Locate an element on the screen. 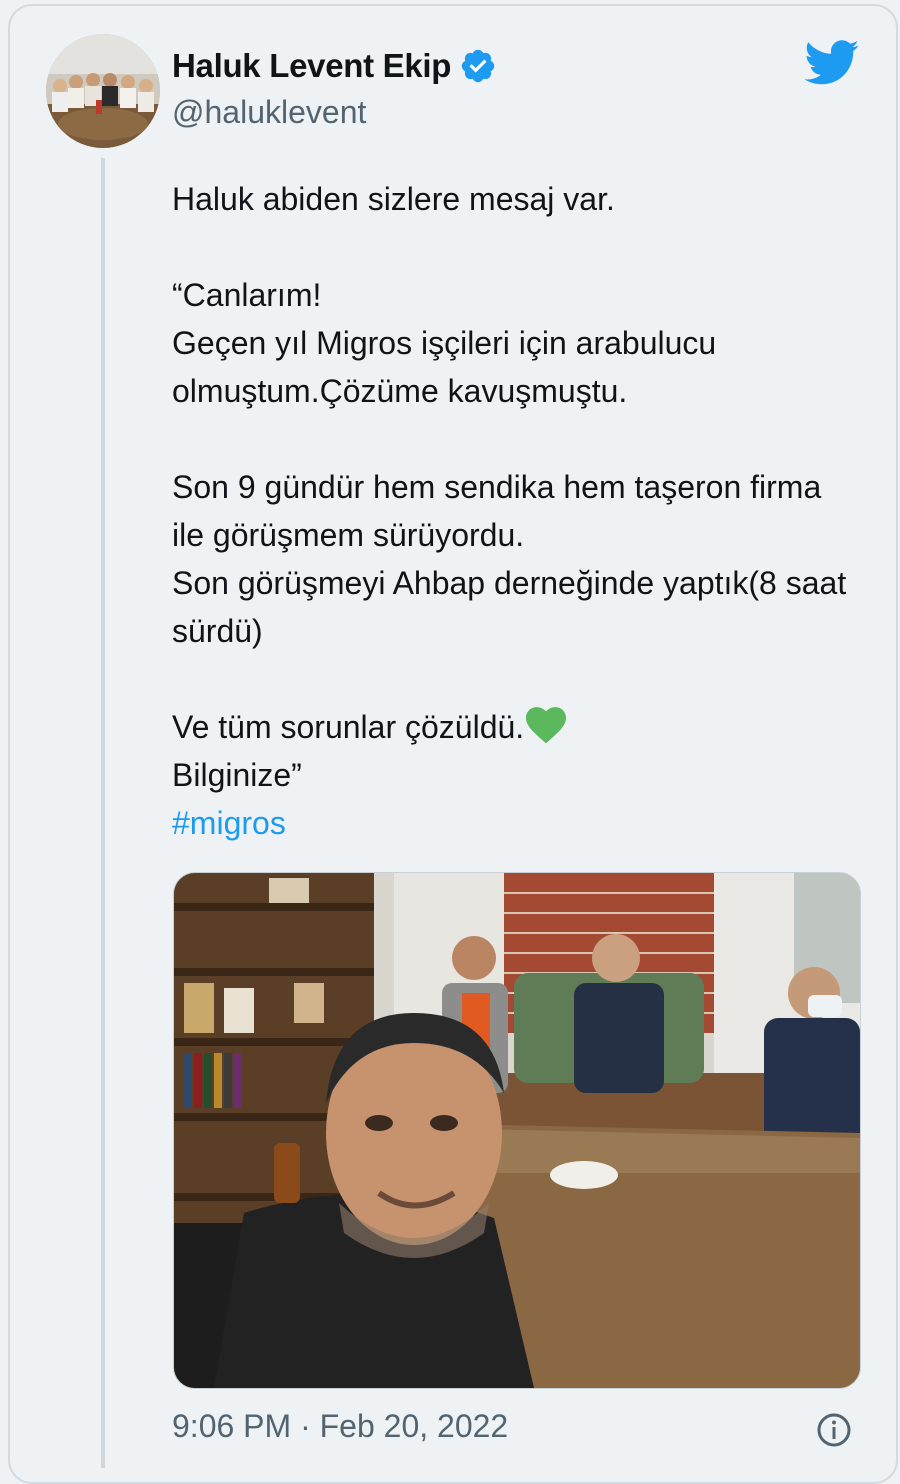 The height and width of the screenshot is (1484, 900). verified-badge-icon is located at coordinates (478, 66).